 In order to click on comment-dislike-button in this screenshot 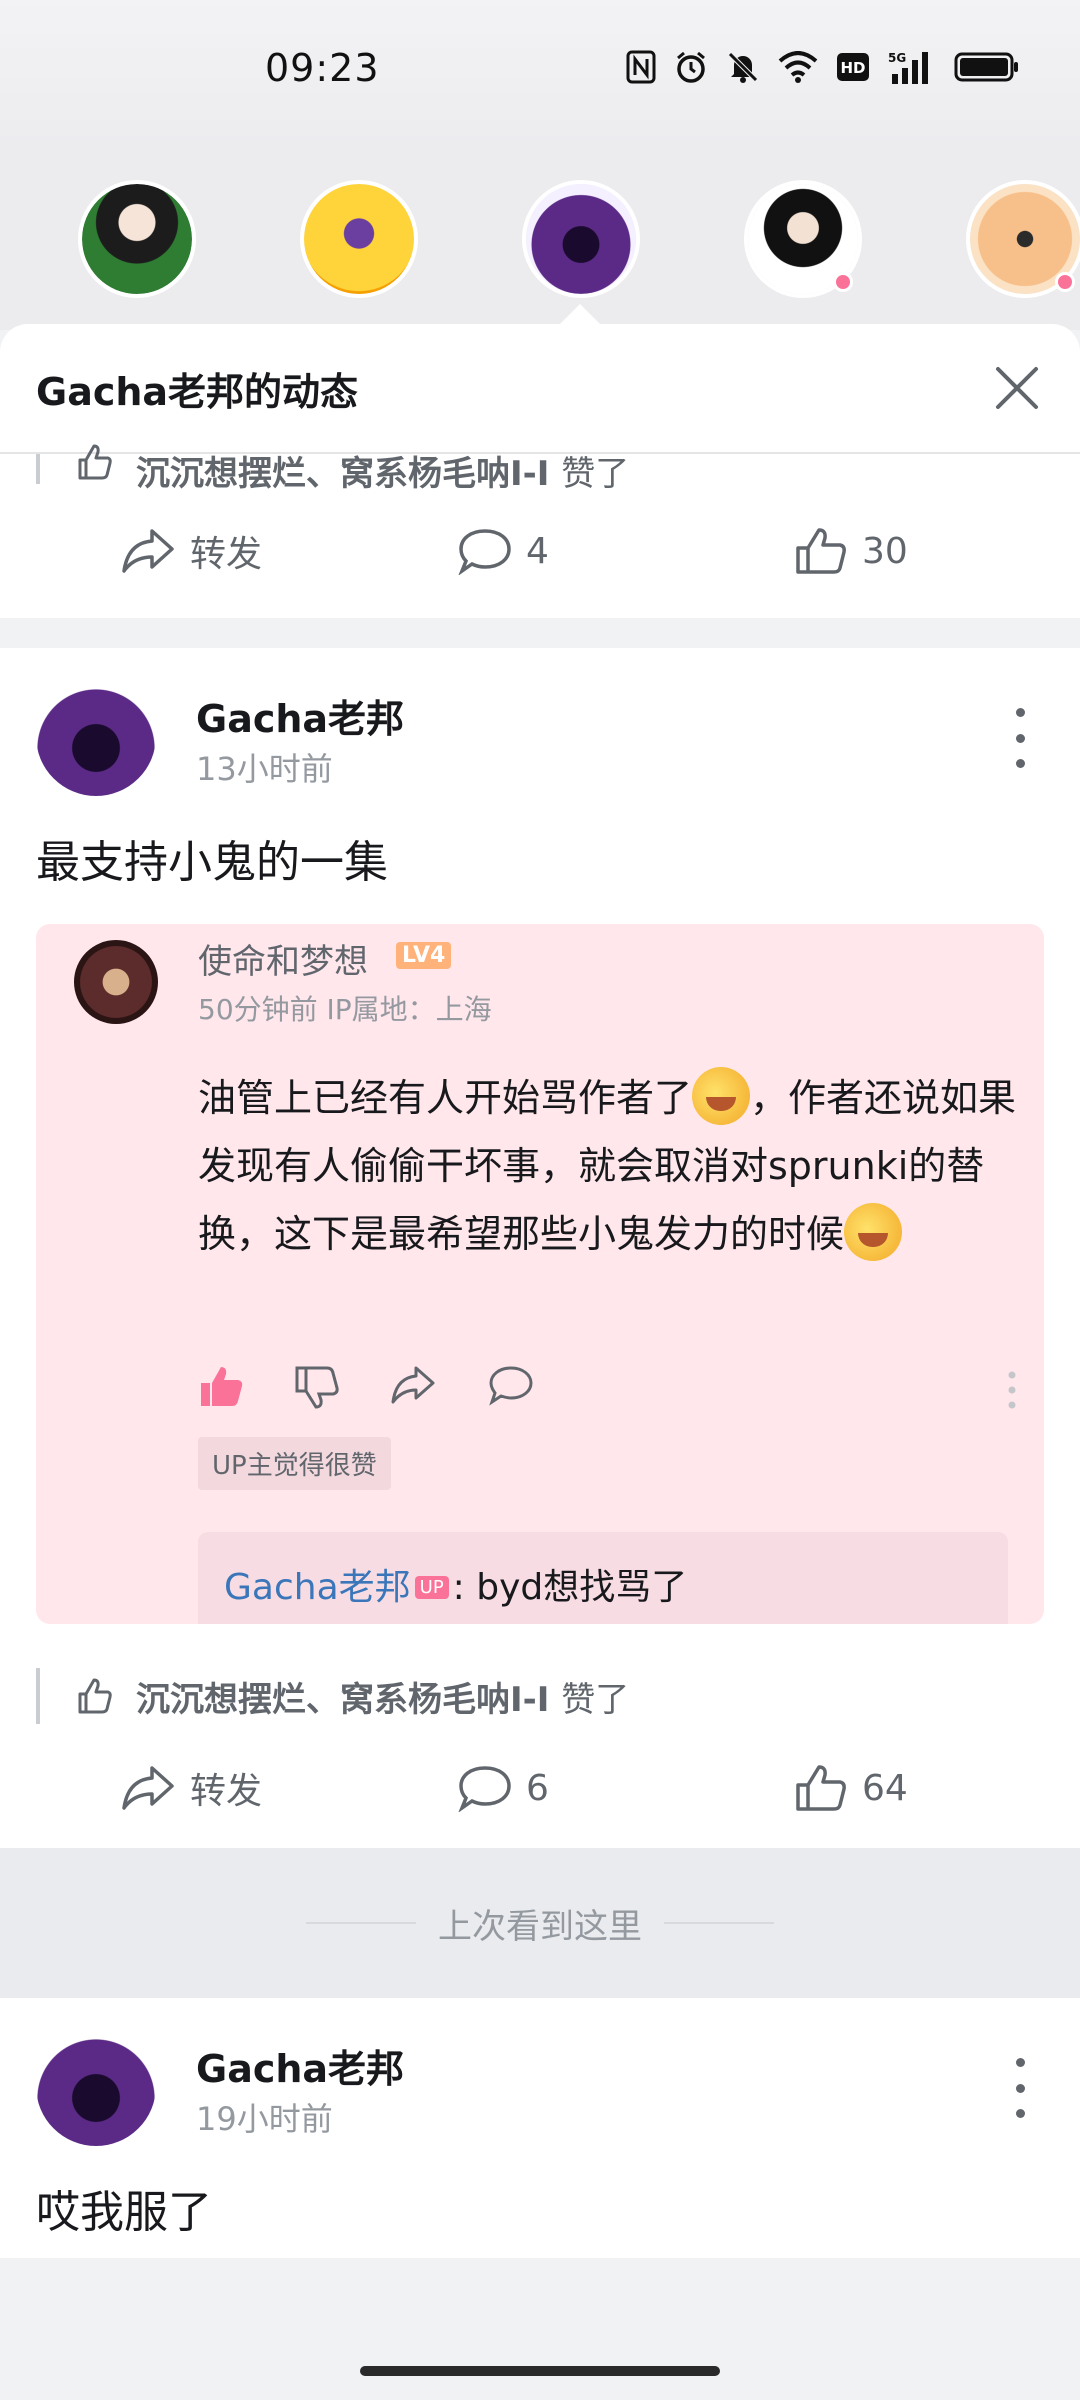, I will do `click(317, 1389)`.